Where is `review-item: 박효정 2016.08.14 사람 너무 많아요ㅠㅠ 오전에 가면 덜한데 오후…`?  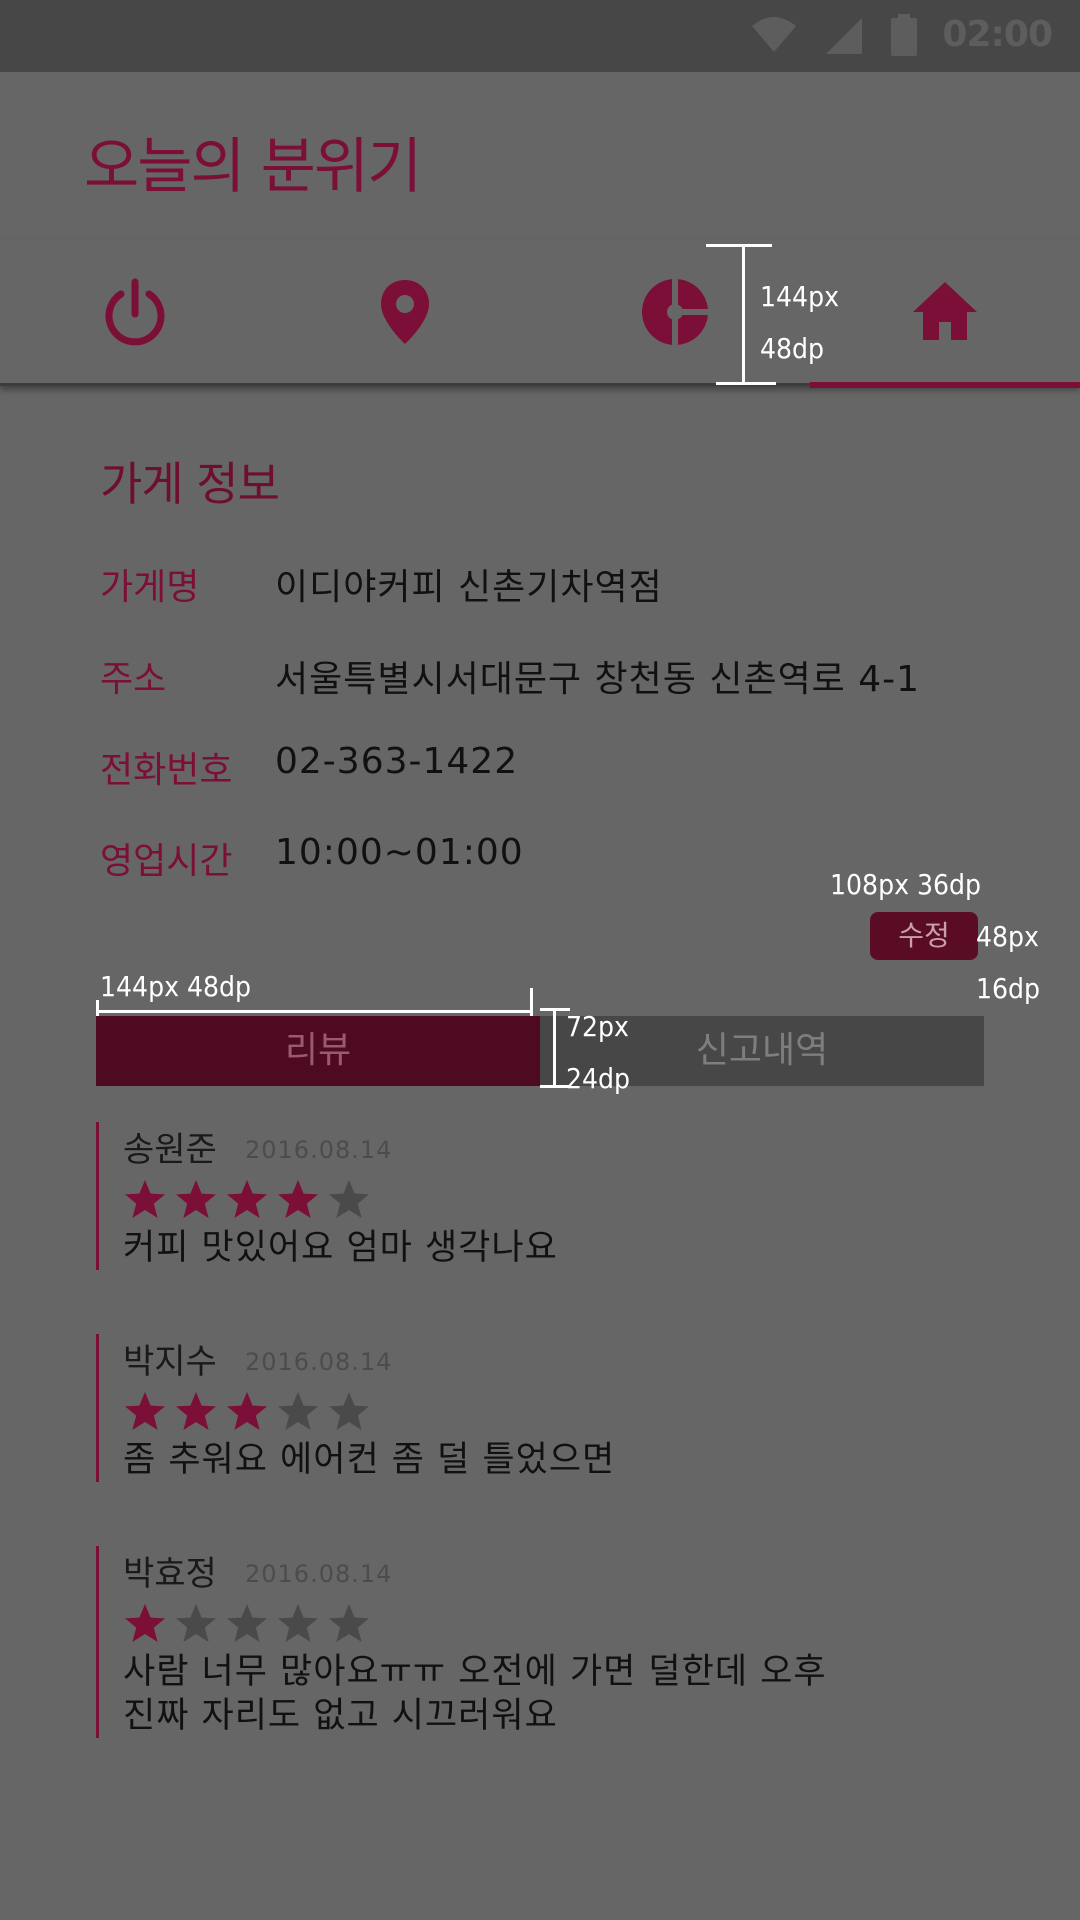
review-item: 박효정 2016.08.14 사람 너무 많아요ㅠㅠ 오전에 가면 덜한데 오후… is located at coordinates (536, 1642).